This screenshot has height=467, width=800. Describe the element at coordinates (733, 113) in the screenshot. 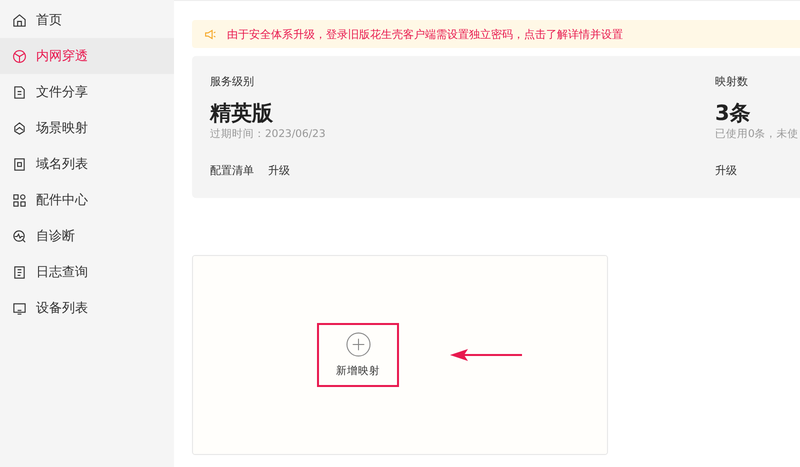

I see `info-value: 3条` at that location.